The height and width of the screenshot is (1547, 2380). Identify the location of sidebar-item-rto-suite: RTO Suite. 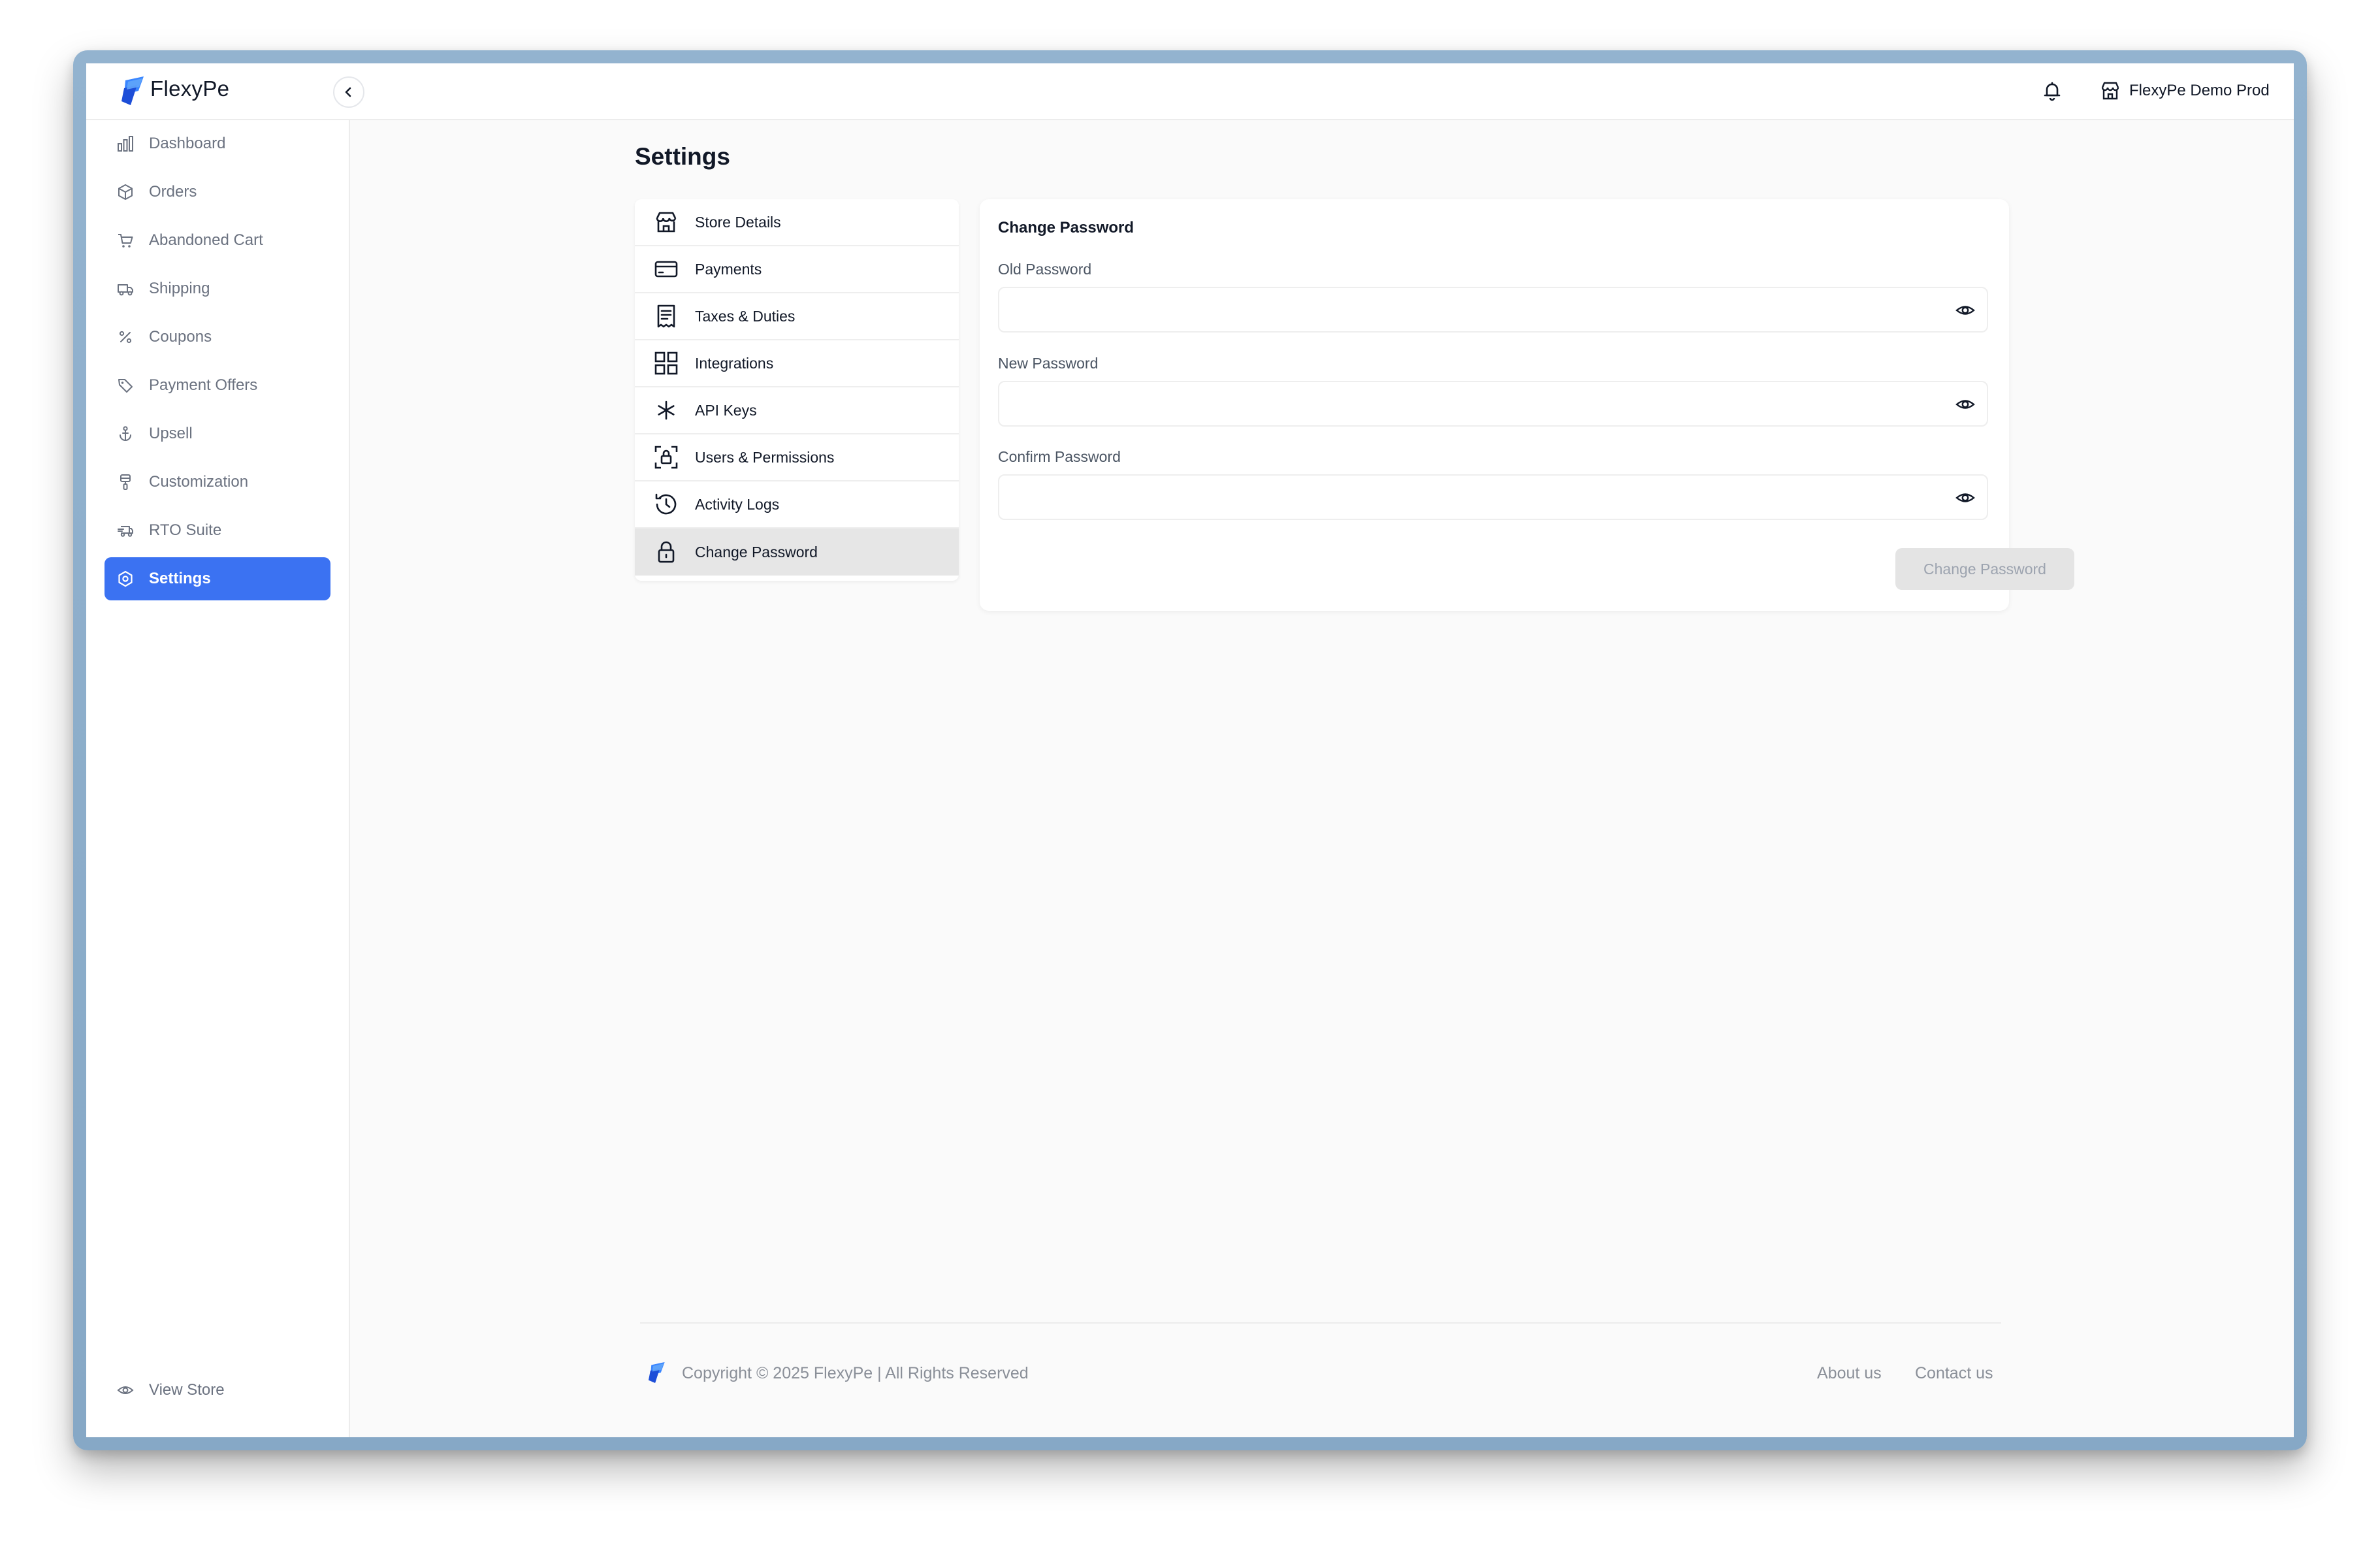
(217, 530).